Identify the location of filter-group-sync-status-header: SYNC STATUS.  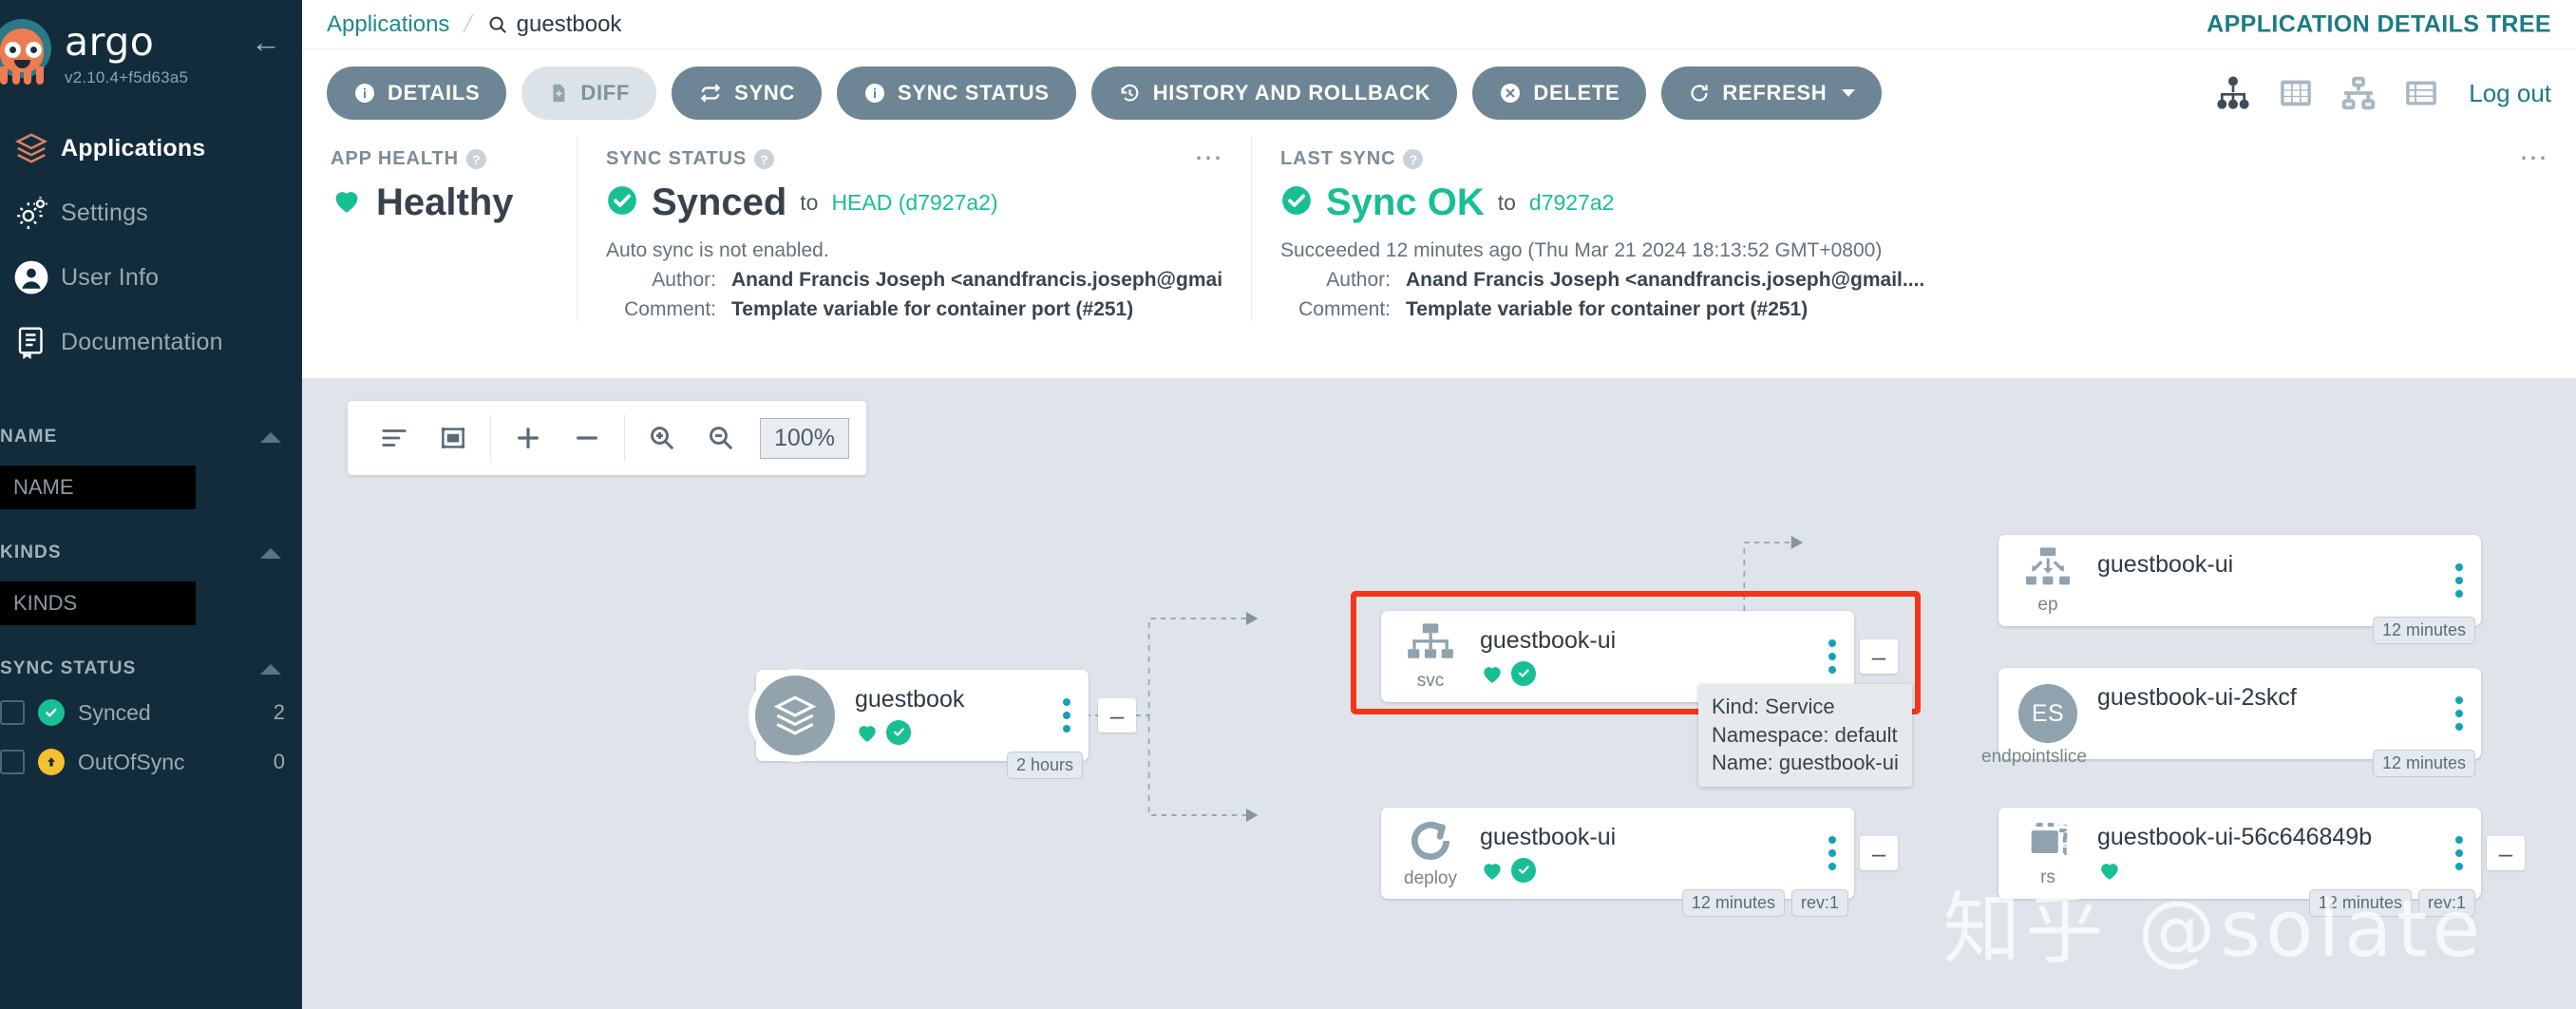
(151, 669).